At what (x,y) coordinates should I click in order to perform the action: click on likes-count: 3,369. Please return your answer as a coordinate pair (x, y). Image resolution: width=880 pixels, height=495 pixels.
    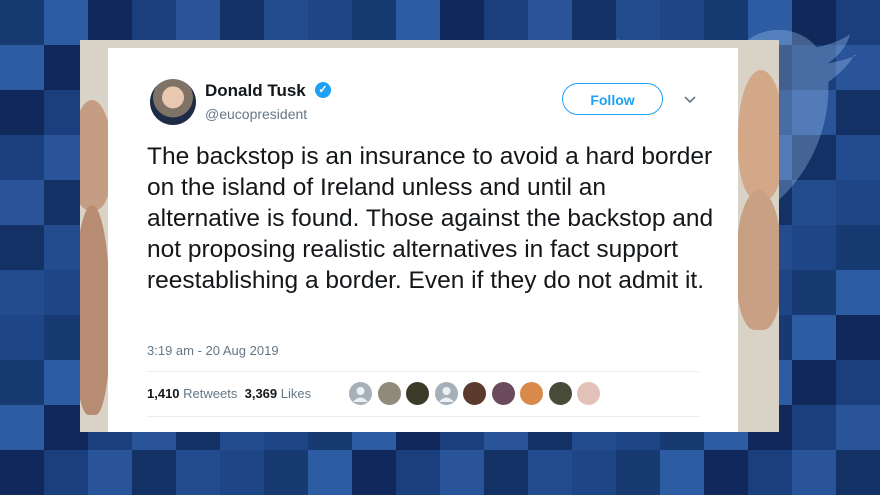
    Looking at the image, I should click on (261, 393).